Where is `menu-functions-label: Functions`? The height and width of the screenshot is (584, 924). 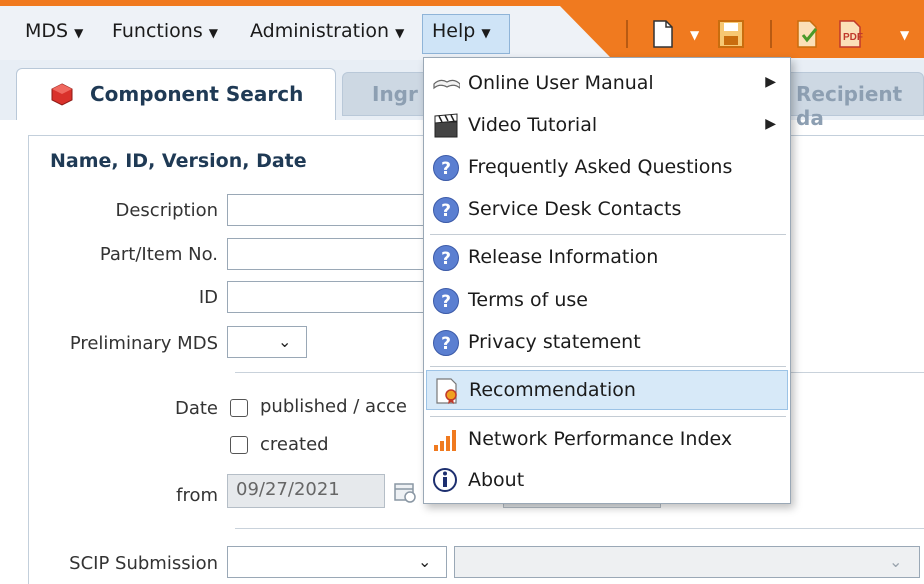
menu-functions-label: Functions is located at coordinates (157, 31).